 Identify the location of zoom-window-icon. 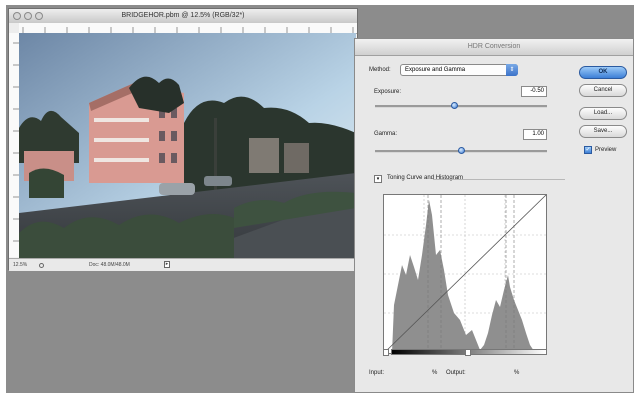
(39, 16).